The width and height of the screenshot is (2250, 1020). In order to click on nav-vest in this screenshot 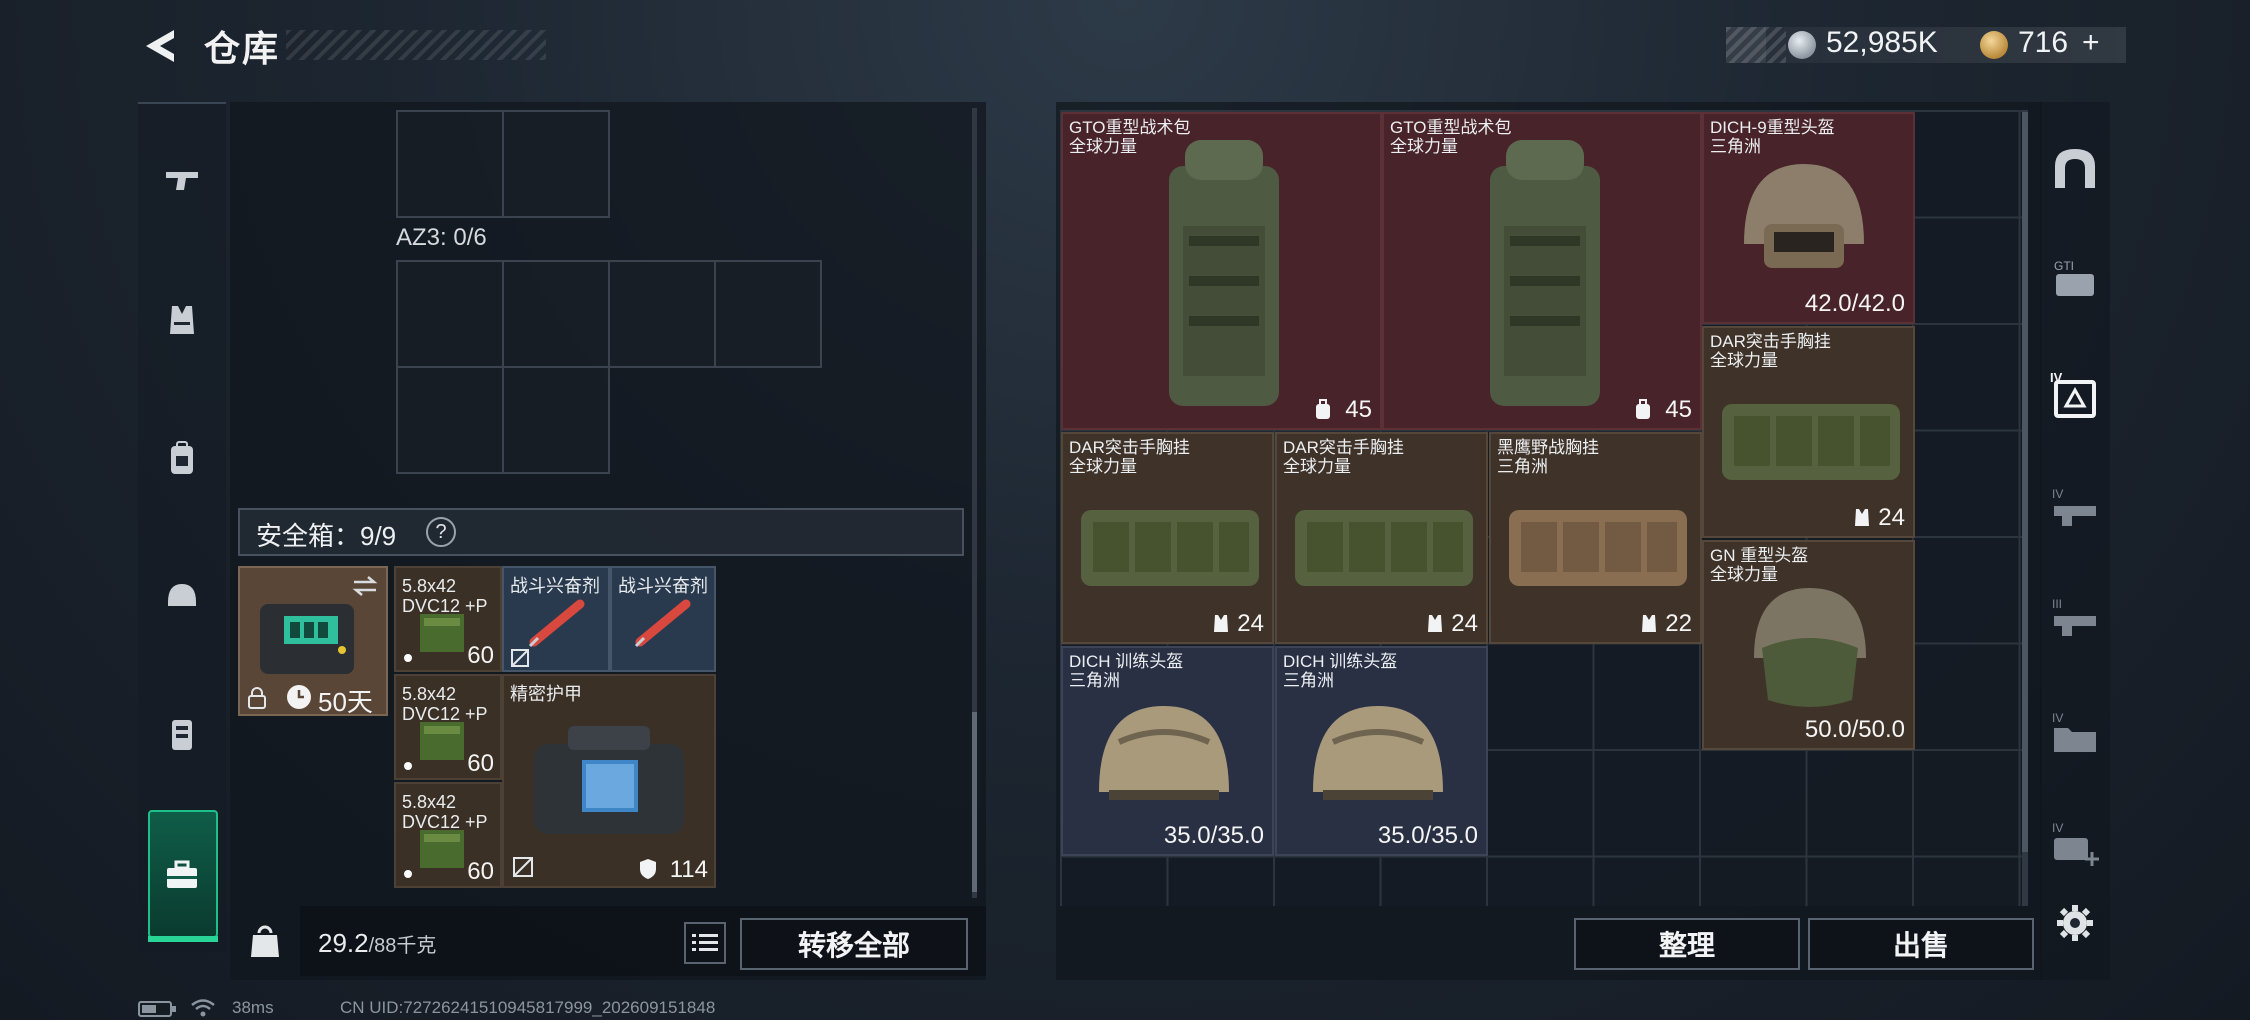, I will do `click(182, 320)`.